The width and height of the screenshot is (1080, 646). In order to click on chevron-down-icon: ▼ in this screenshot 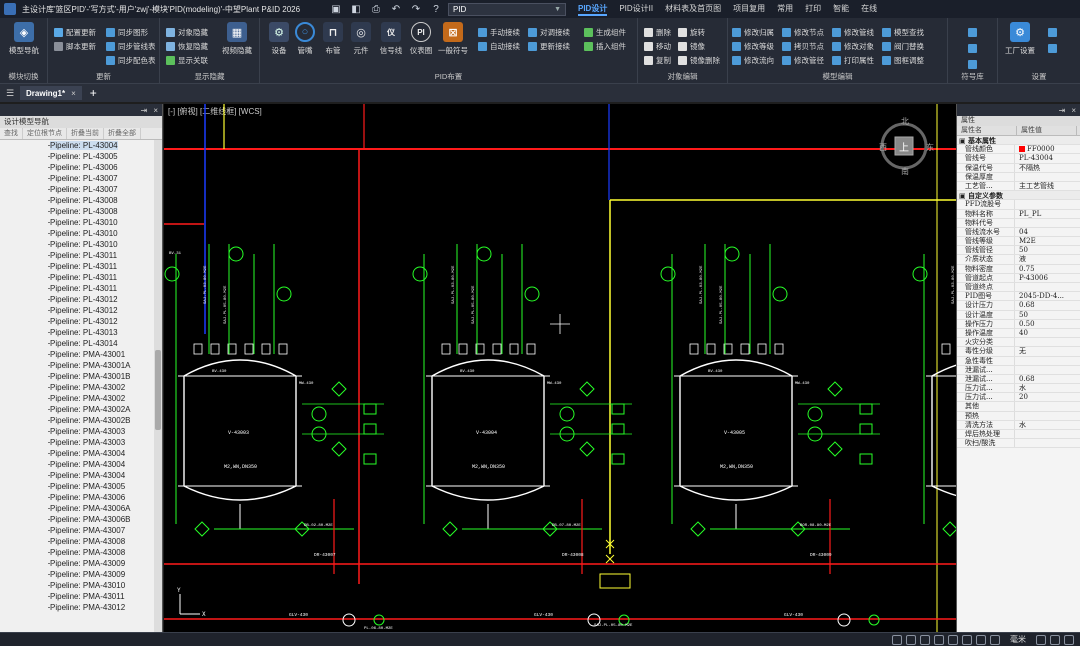, I will do `click(557, 9)`.